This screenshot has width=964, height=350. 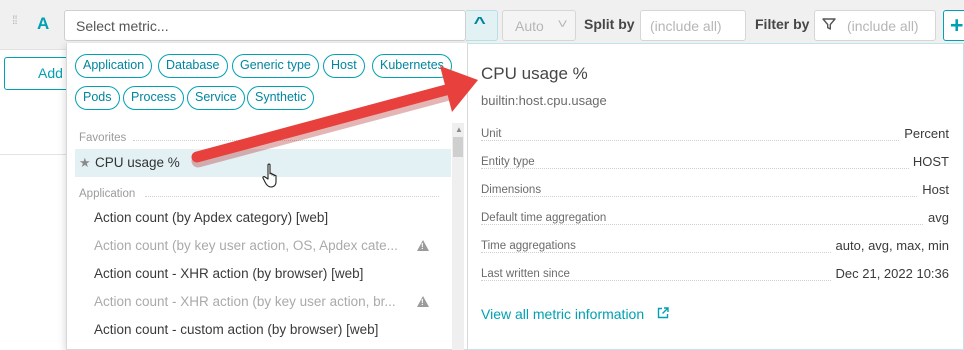 I want to click on drag-handle-icon: ⁞⁞, so click(x=19, y=24).